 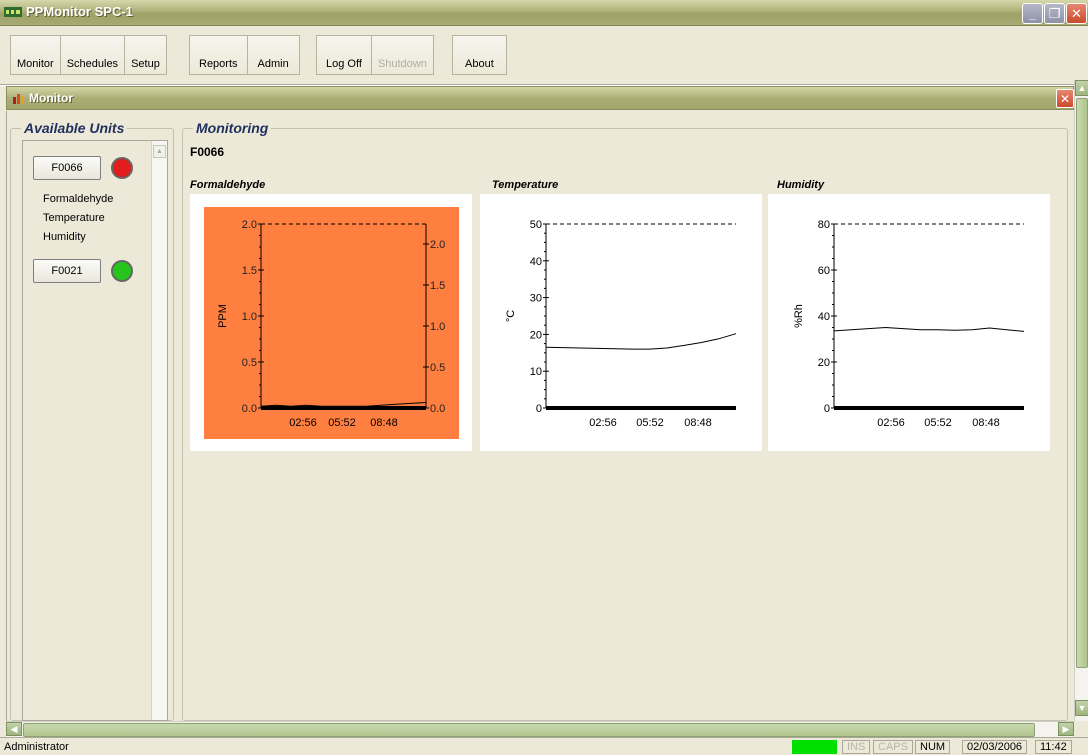 I want to click on status-date: 02/03/2006, so click(x=995, y=747).